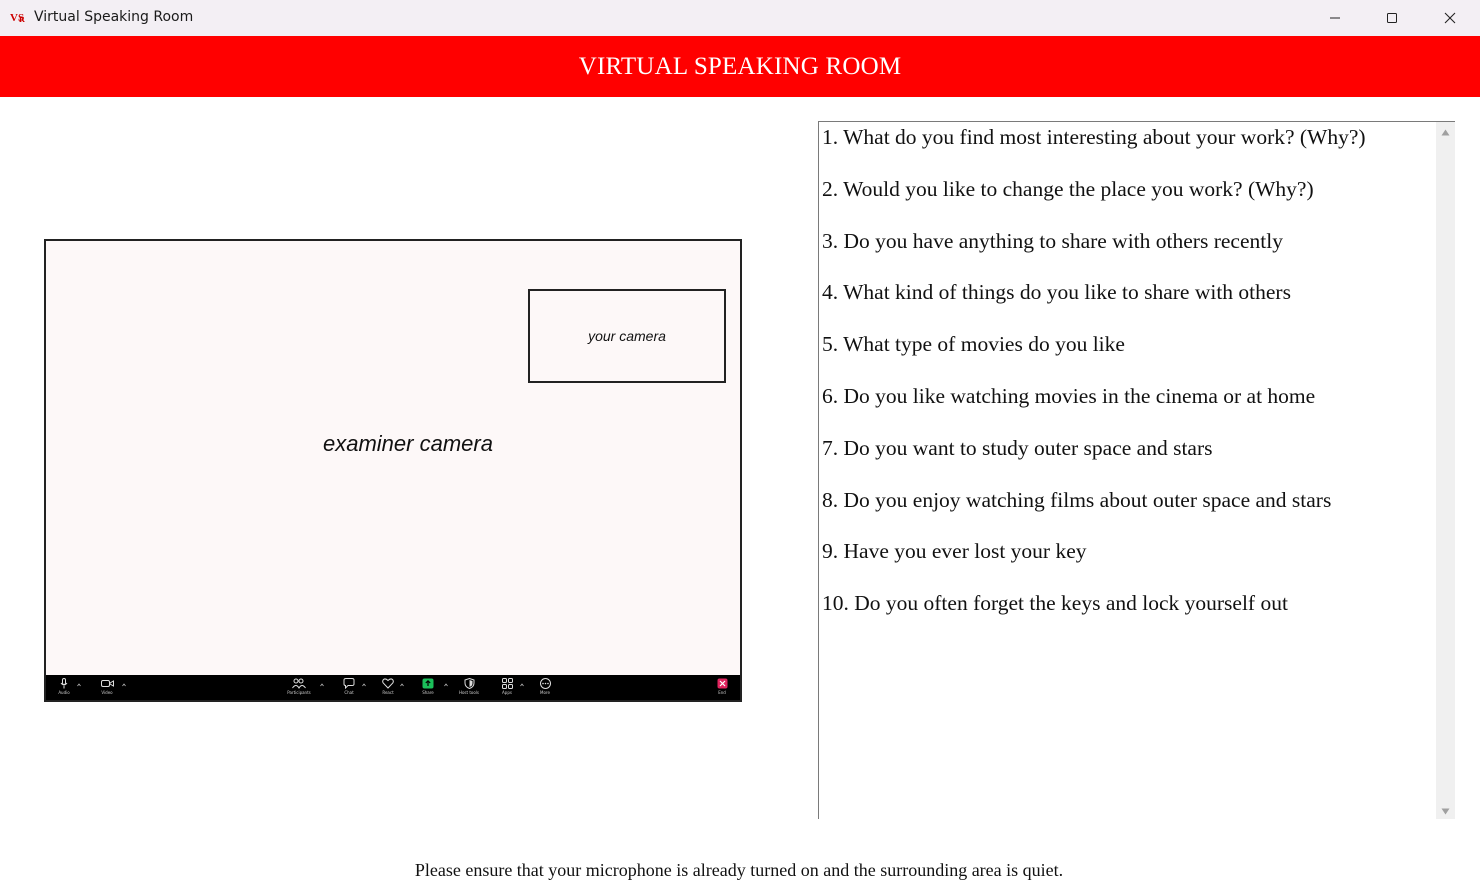 The image size is (1480, 892). What do you see at coordinates (740, 18) in the screenshot?
I see `window-titlebar: VS R Virtual Speaking Room` at bounding box center [740, 18].